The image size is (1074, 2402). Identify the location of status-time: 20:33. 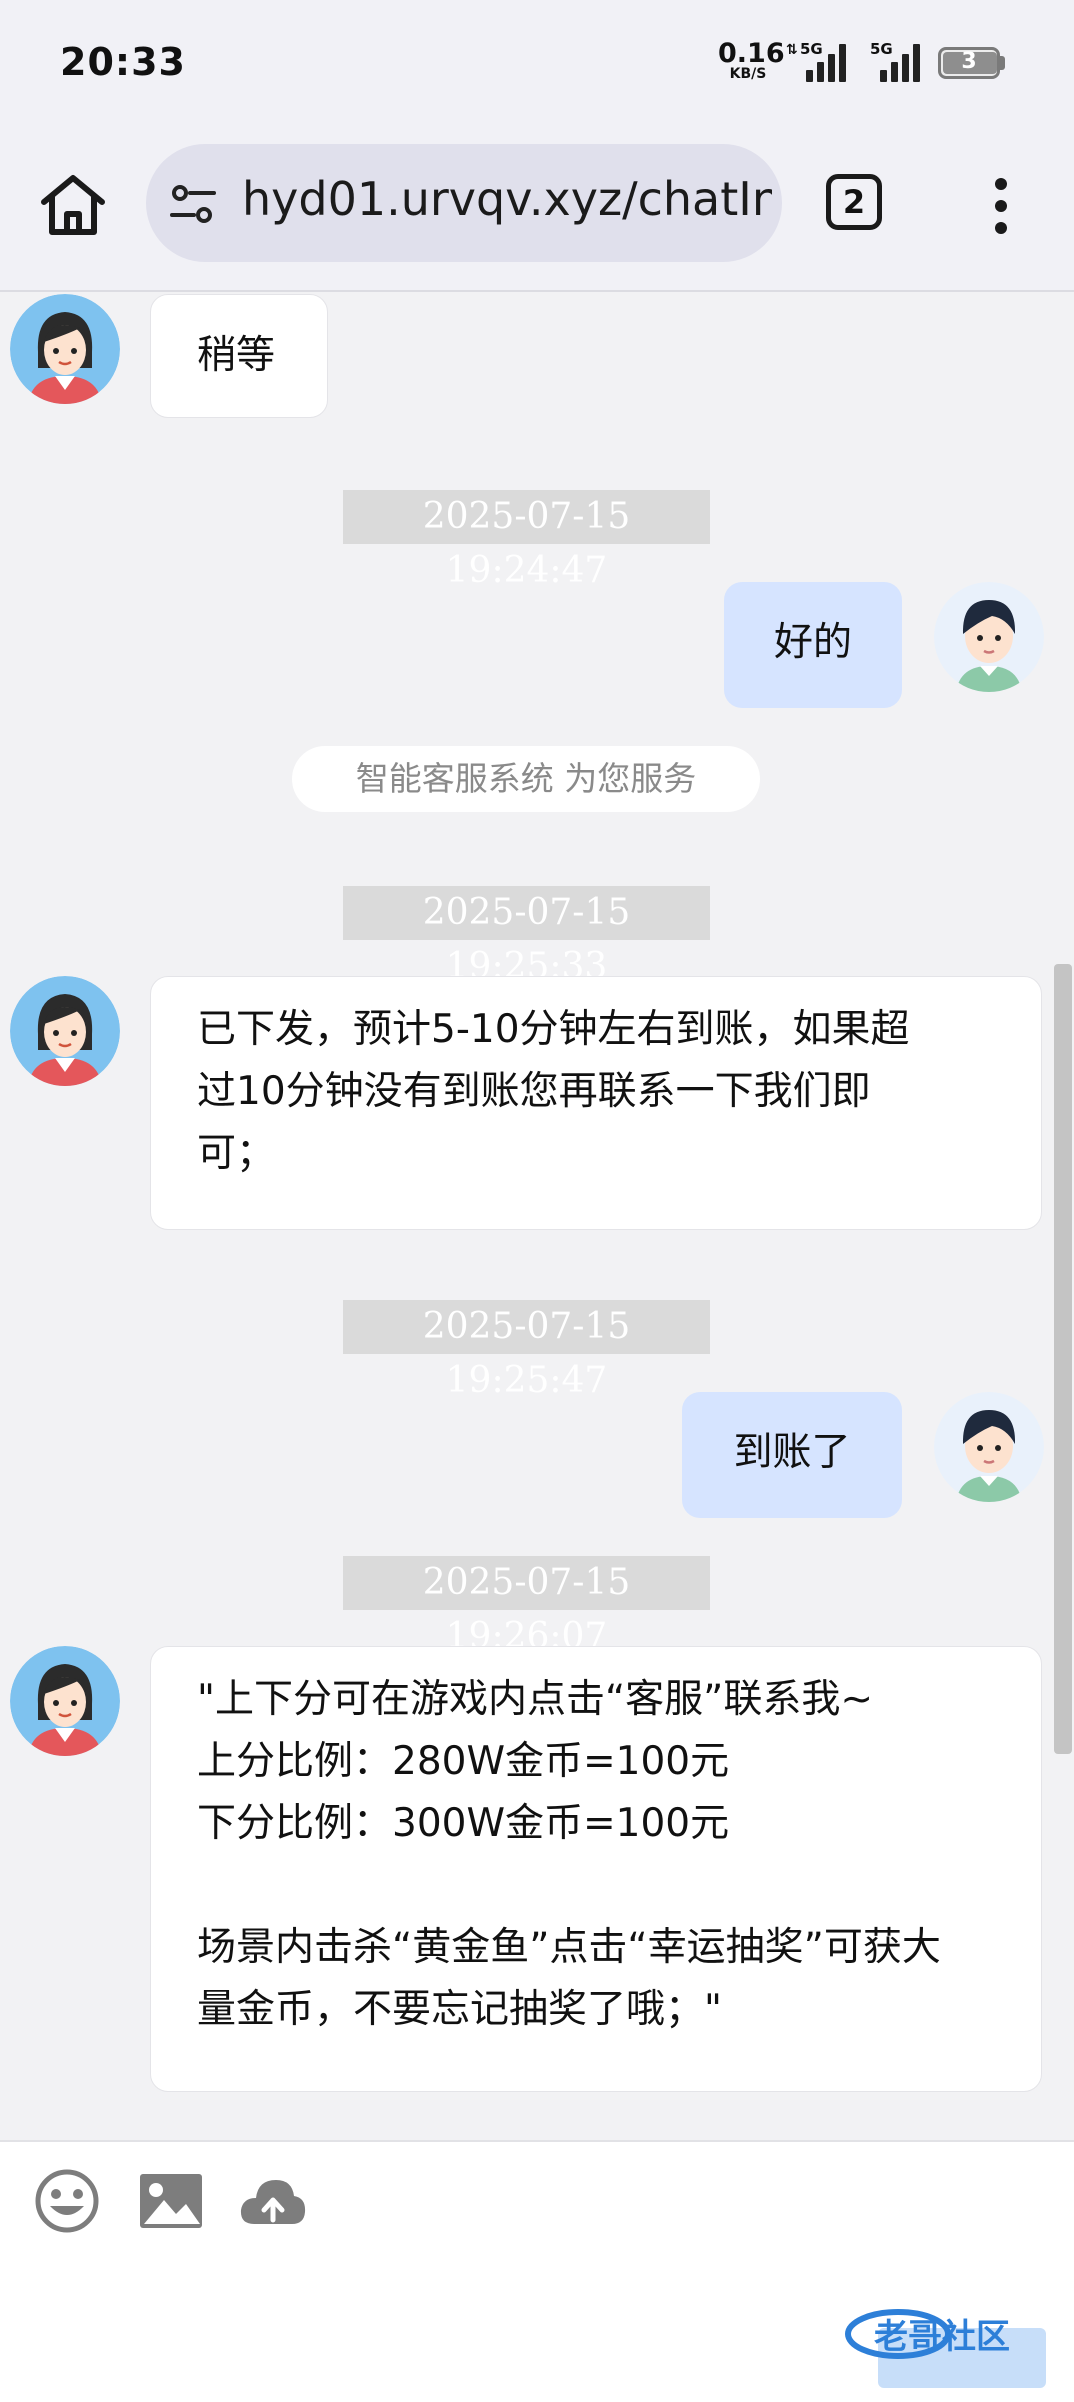
(123, 62).